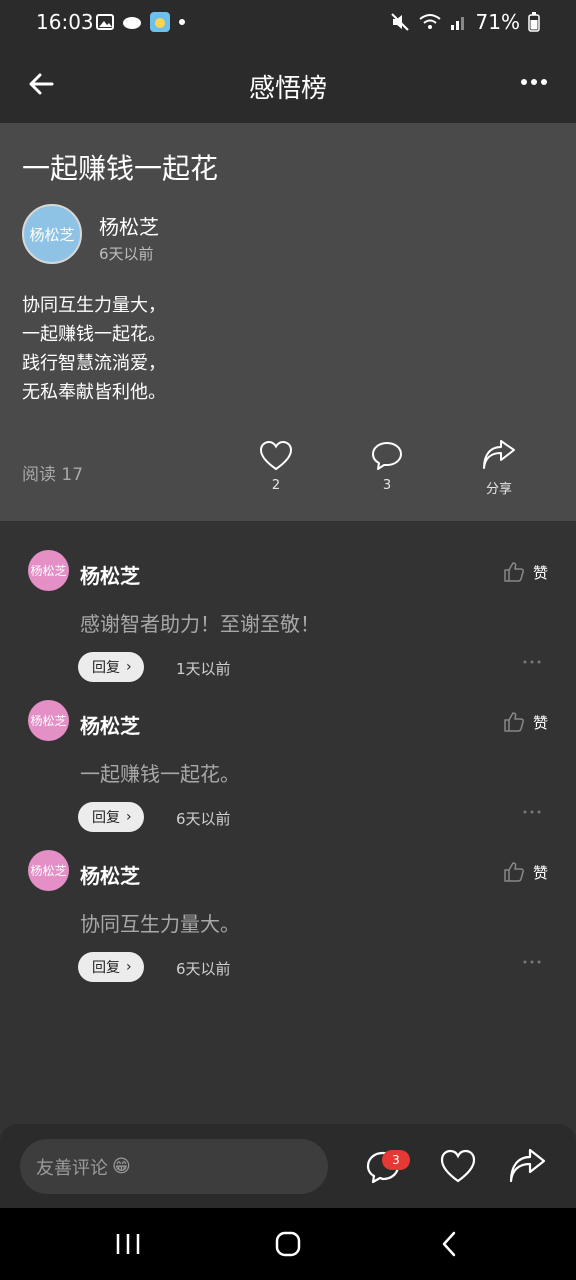 Image resolution: width=576 pixels, height=1280 pixels. I want to click on system-icons: 71%, so click(465, 22).